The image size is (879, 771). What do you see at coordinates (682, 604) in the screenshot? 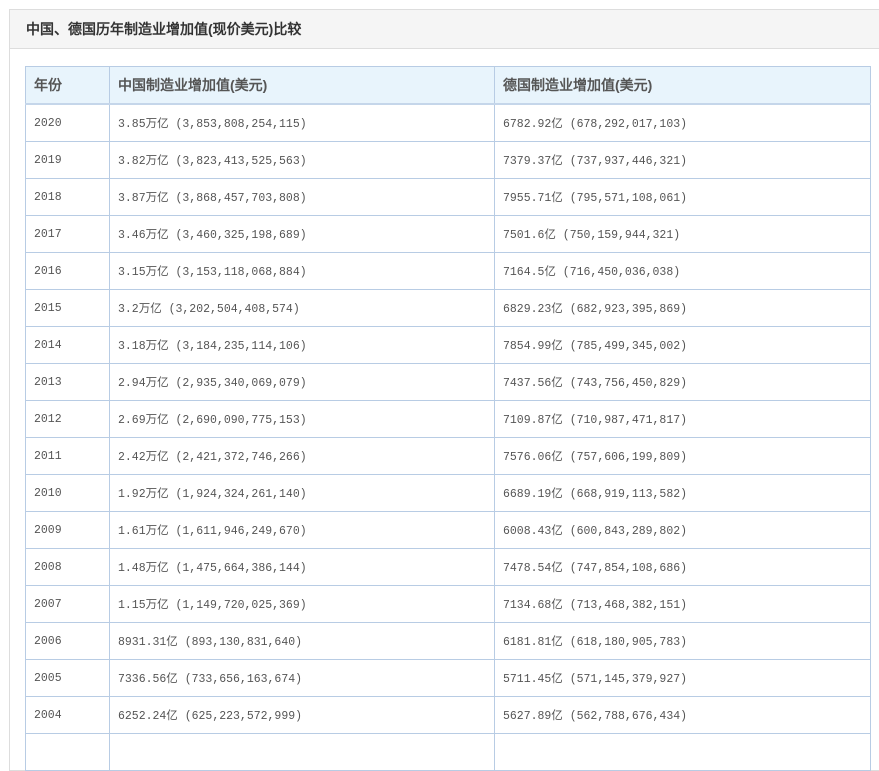
I see `cell-germany: 7134.68亿 (713,468,382,151)` at bounding box center [682, 604].